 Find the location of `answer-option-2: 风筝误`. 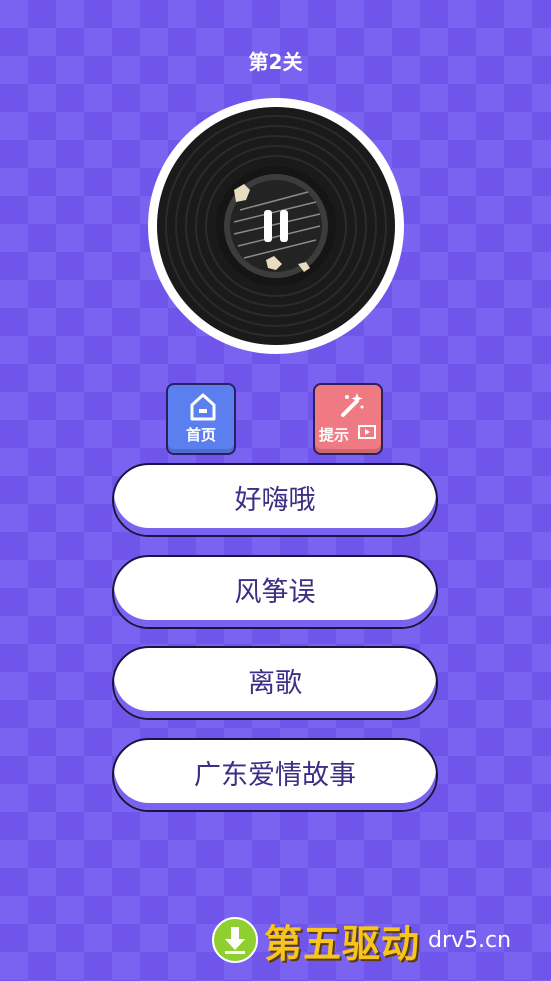

answer-option-2: 风筝误 is located at coordinates (275, 592).